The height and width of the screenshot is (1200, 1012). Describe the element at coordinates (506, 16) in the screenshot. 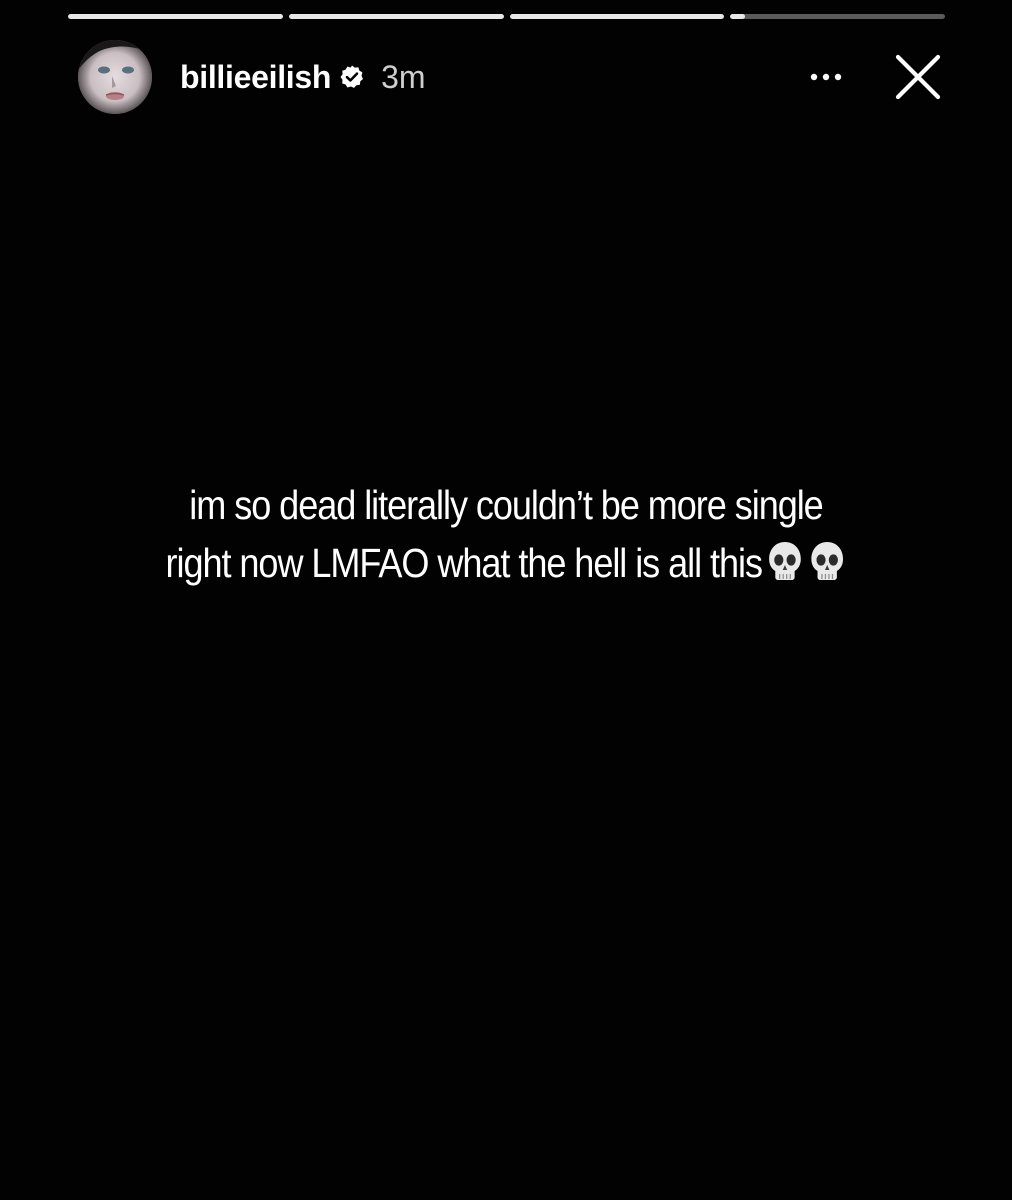

I see `story-progress-bar` at that location.